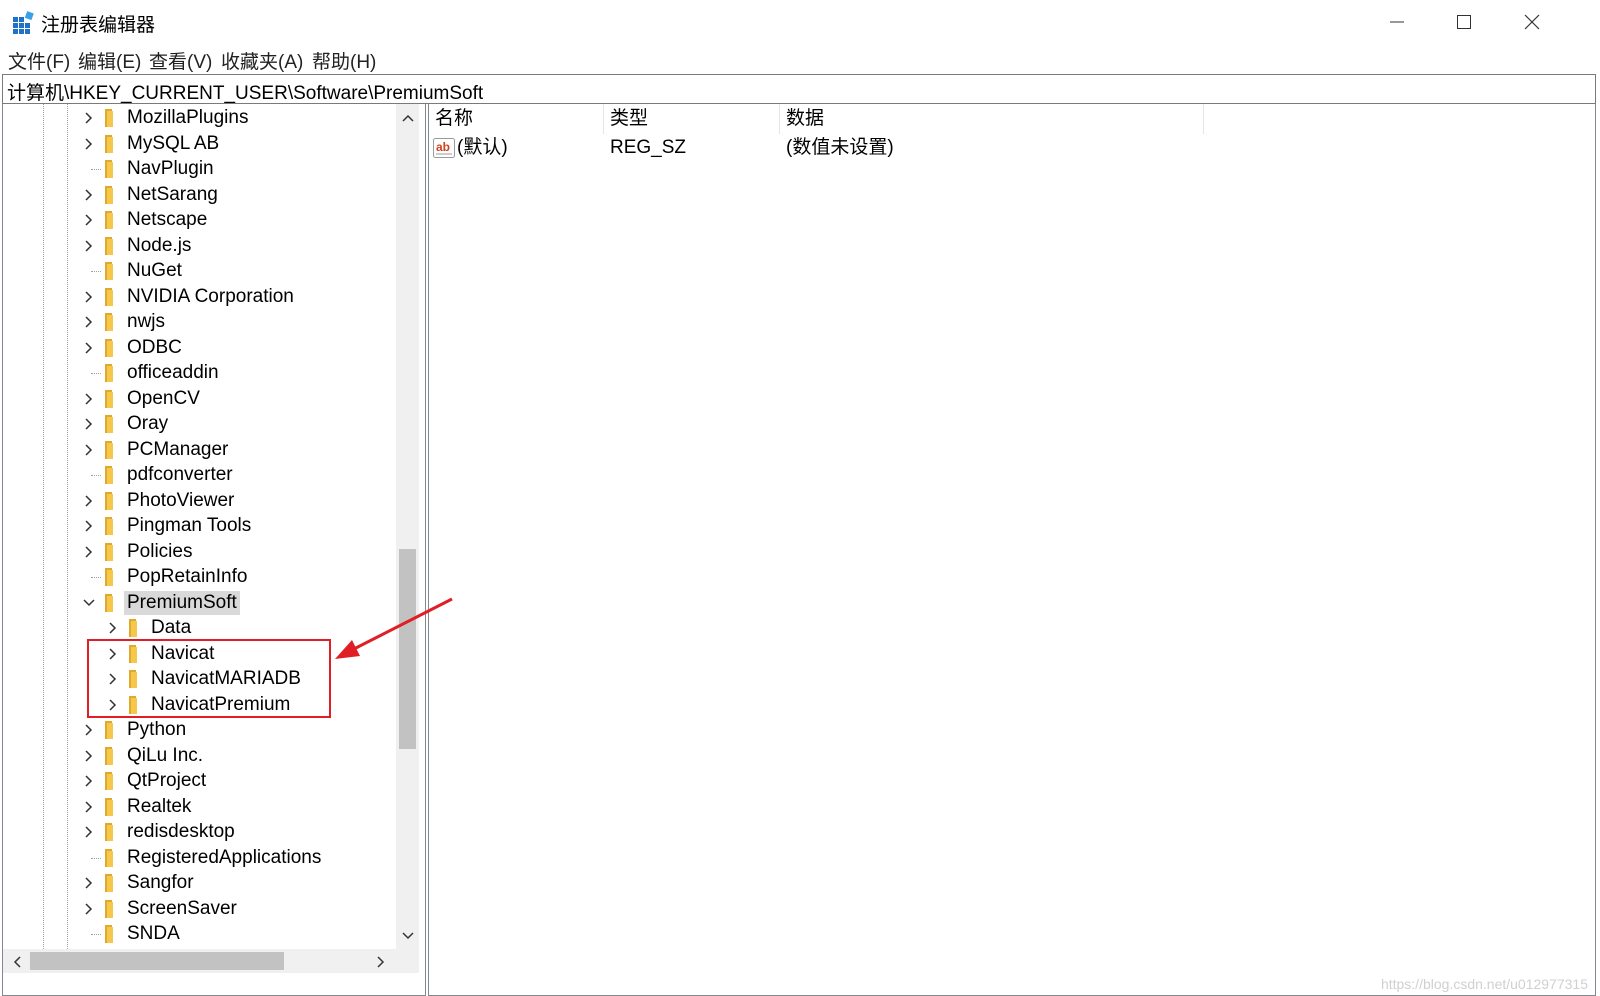 Image resolution: width=1600 pixels, height=996 pixels. What do you see at coordinates (200, 705) in the screenshot?
I see `tree-item: NavicatPremium` at bounding box center [200, 705].